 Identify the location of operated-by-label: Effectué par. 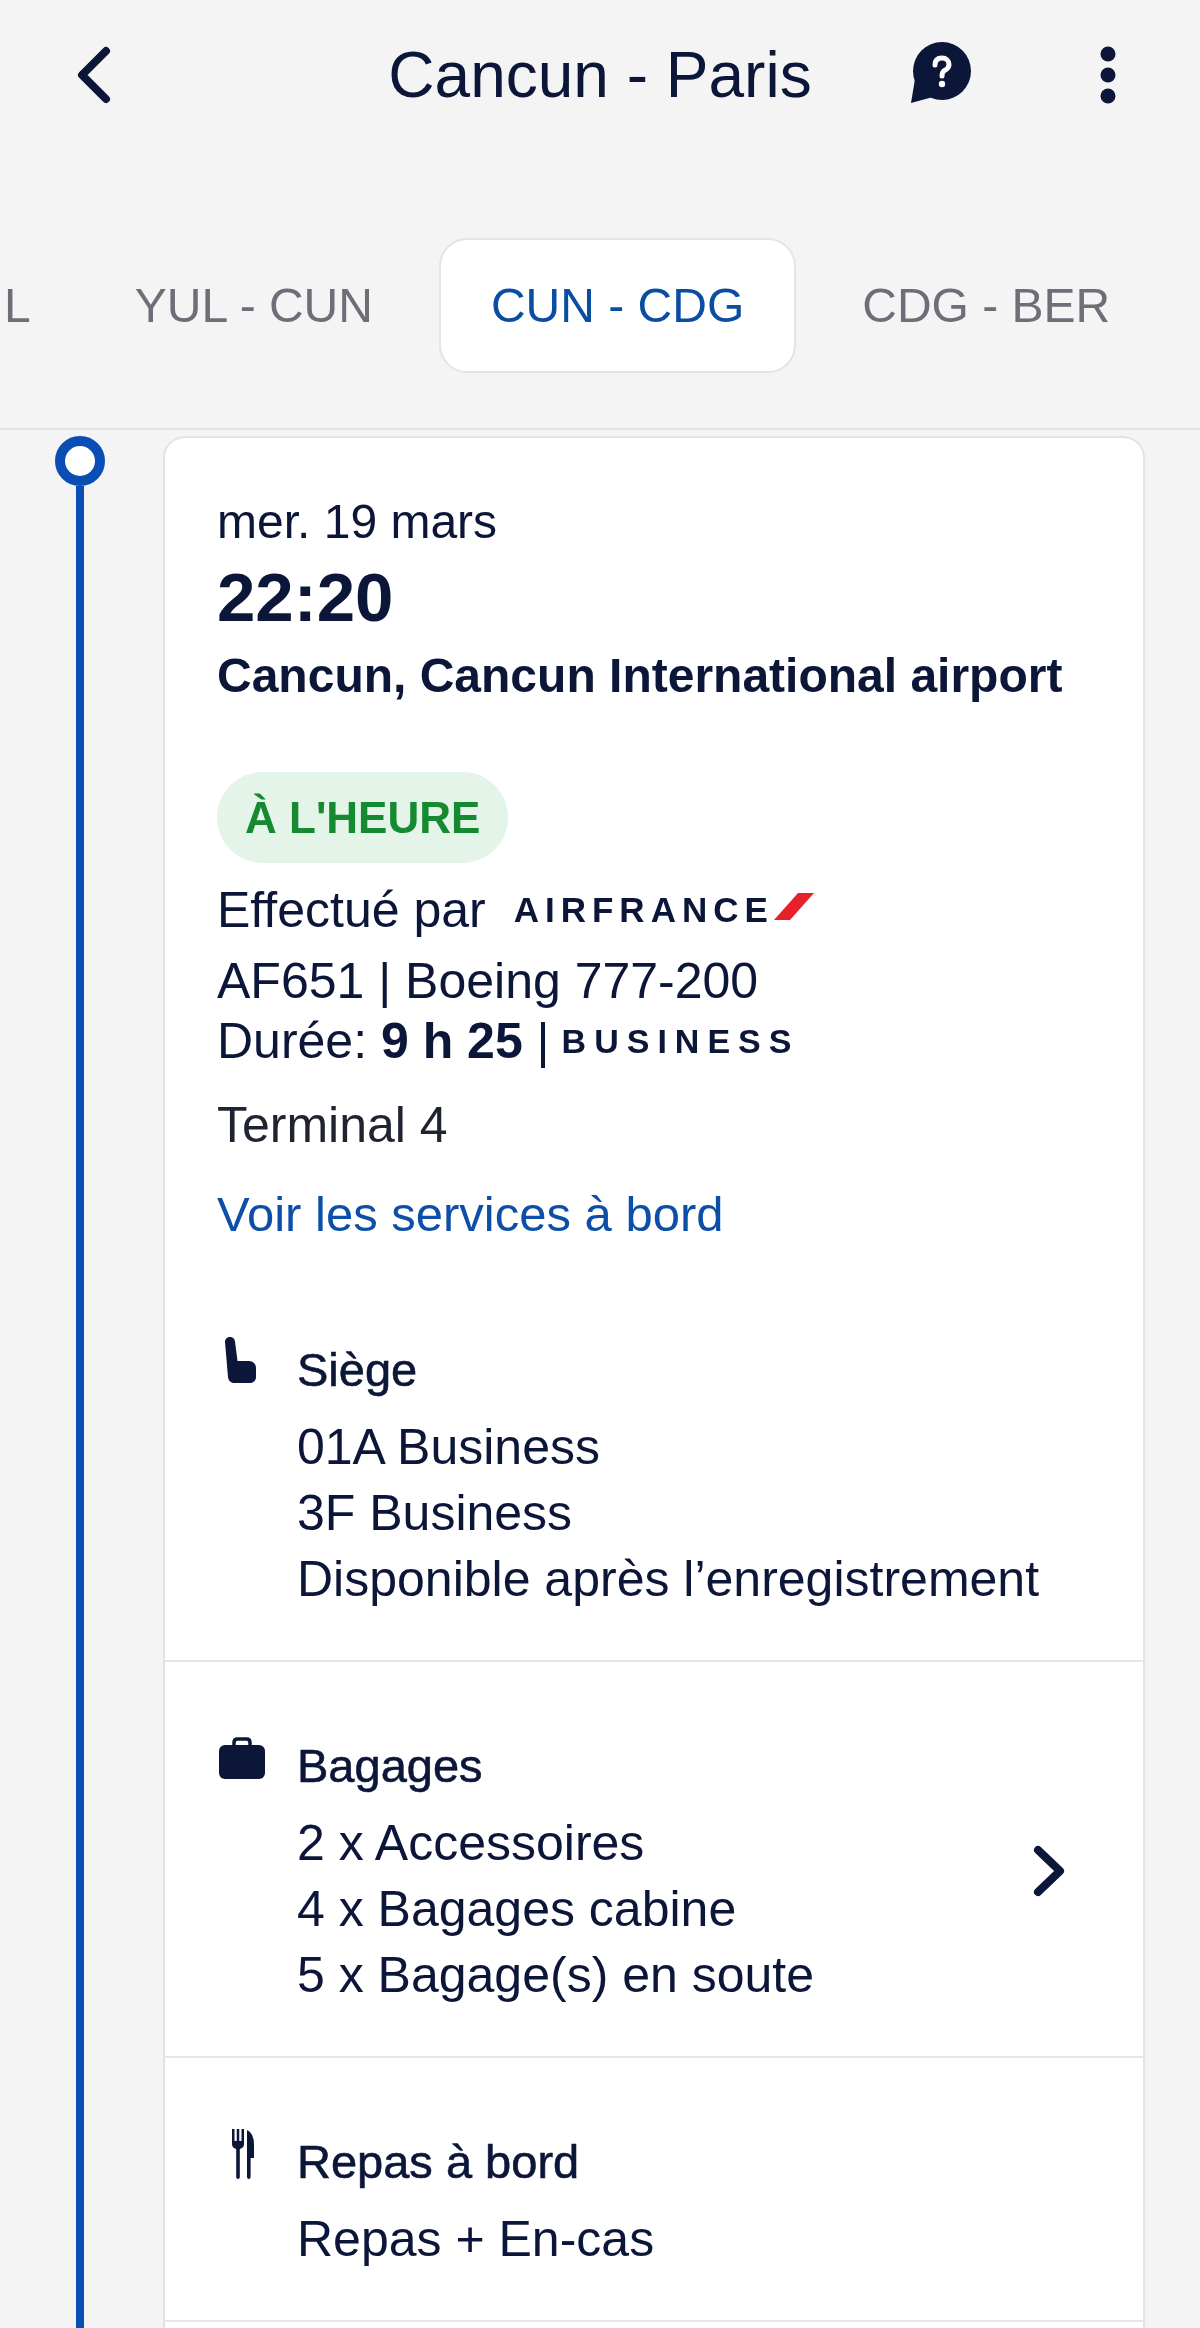
(351, 910).